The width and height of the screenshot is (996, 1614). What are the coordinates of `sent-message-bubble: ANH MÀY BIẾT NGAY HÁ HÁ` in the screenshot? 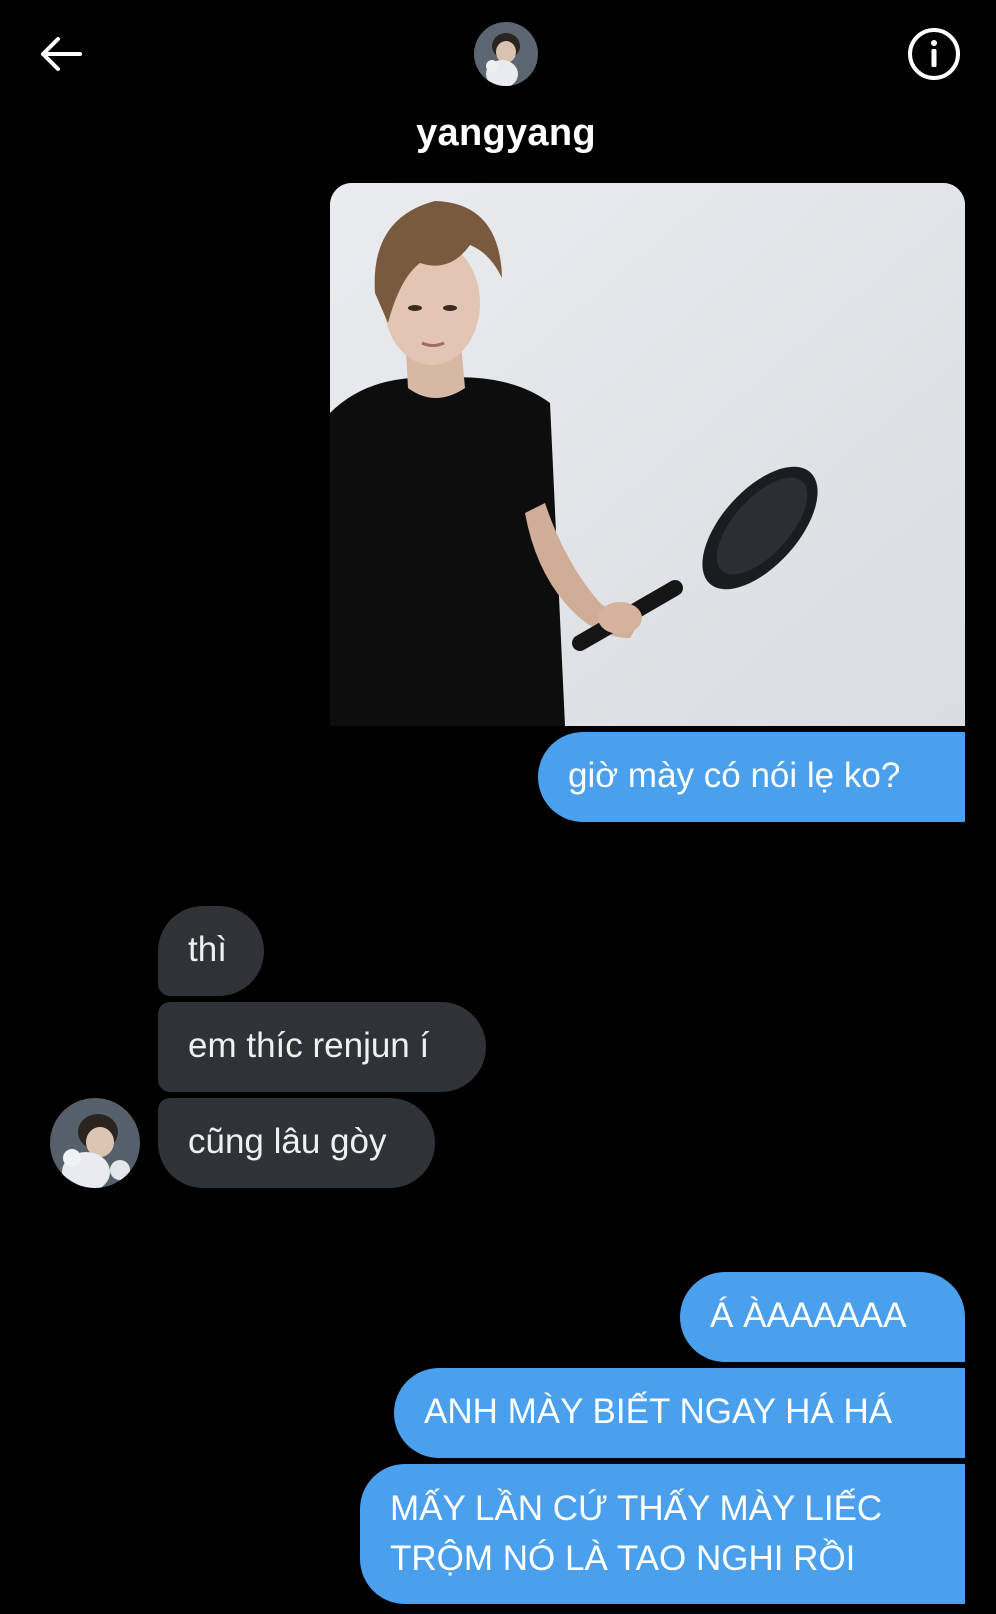 It's located at (679, 1413).